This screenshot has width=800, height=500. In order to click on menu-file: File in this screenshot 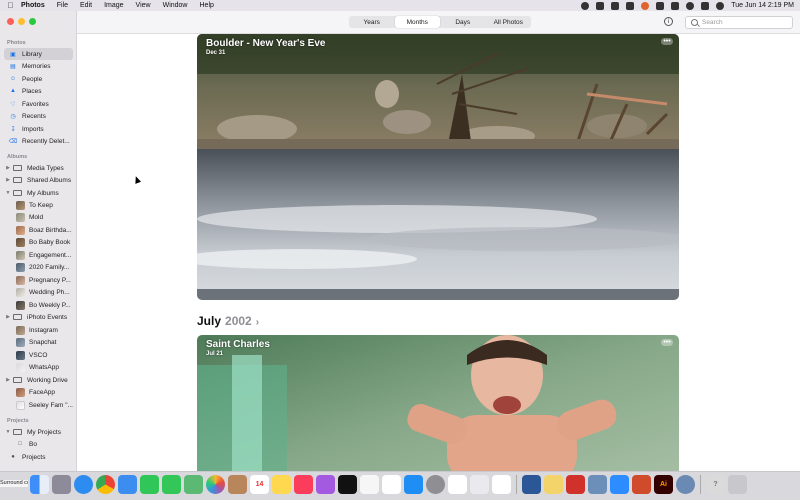, I will do `click(62, 5)`.